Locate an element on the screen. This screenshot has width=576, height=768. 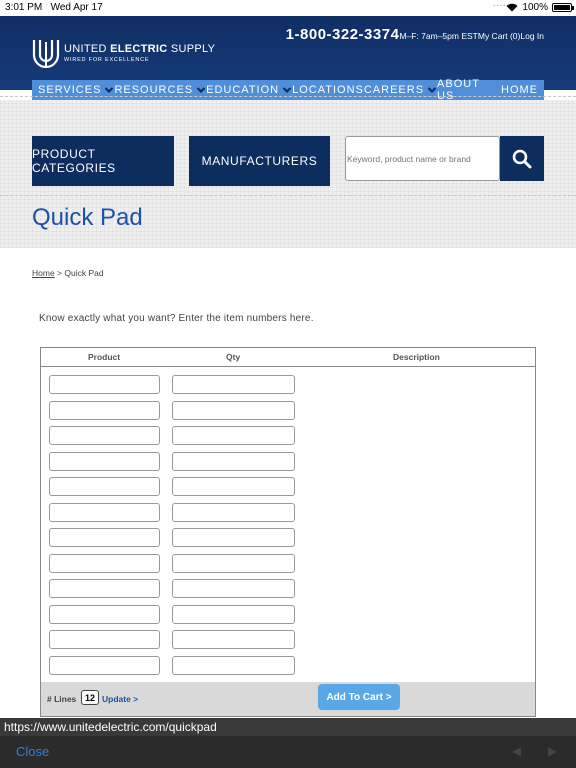
status-bar: 3:01 PM Wed Apr 17 ···· 100% is located at coordinates (288, 8).